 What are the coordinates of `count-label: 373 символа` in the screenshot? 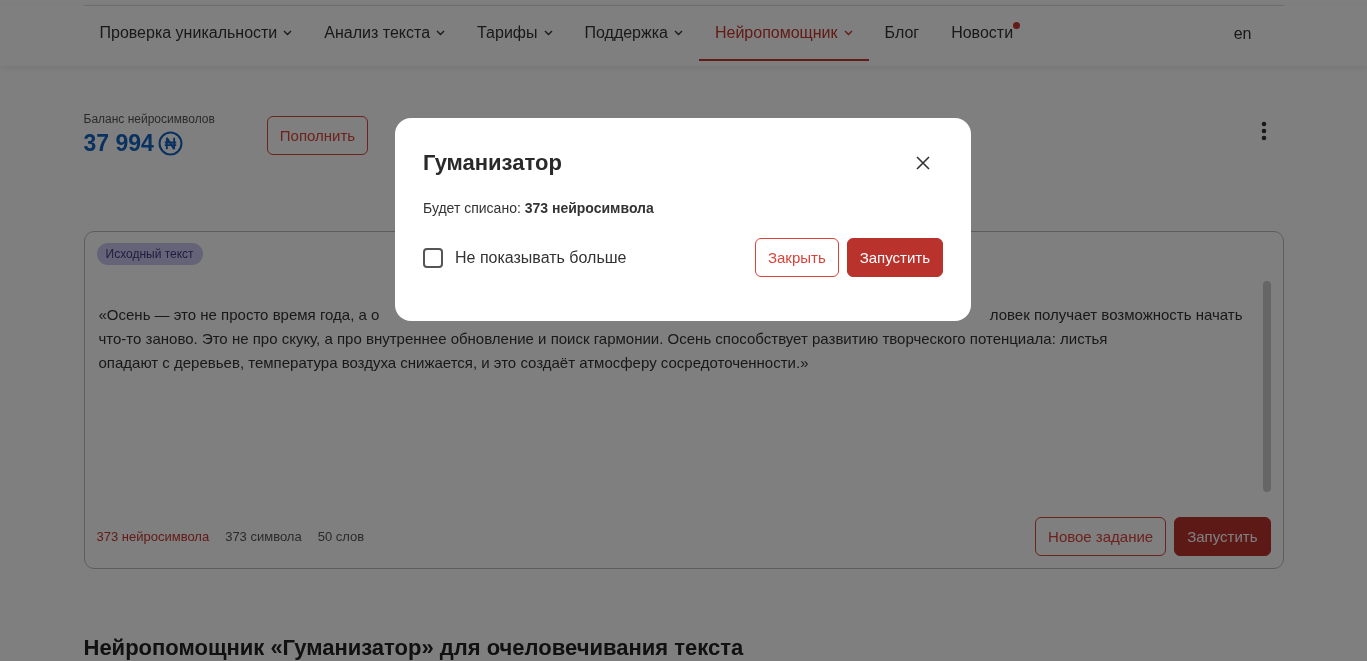 It's located at (263, 536).